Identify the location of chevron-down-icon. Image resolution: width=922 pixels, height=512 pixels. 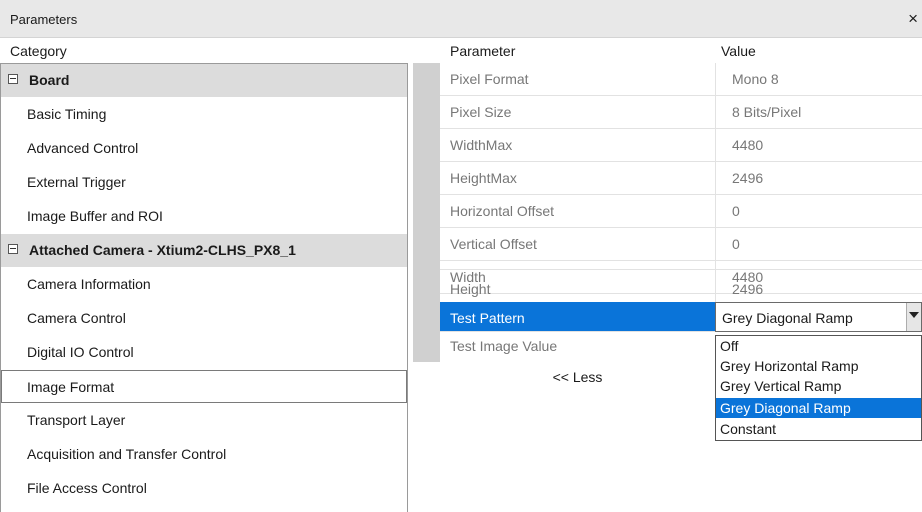
(914, 315).